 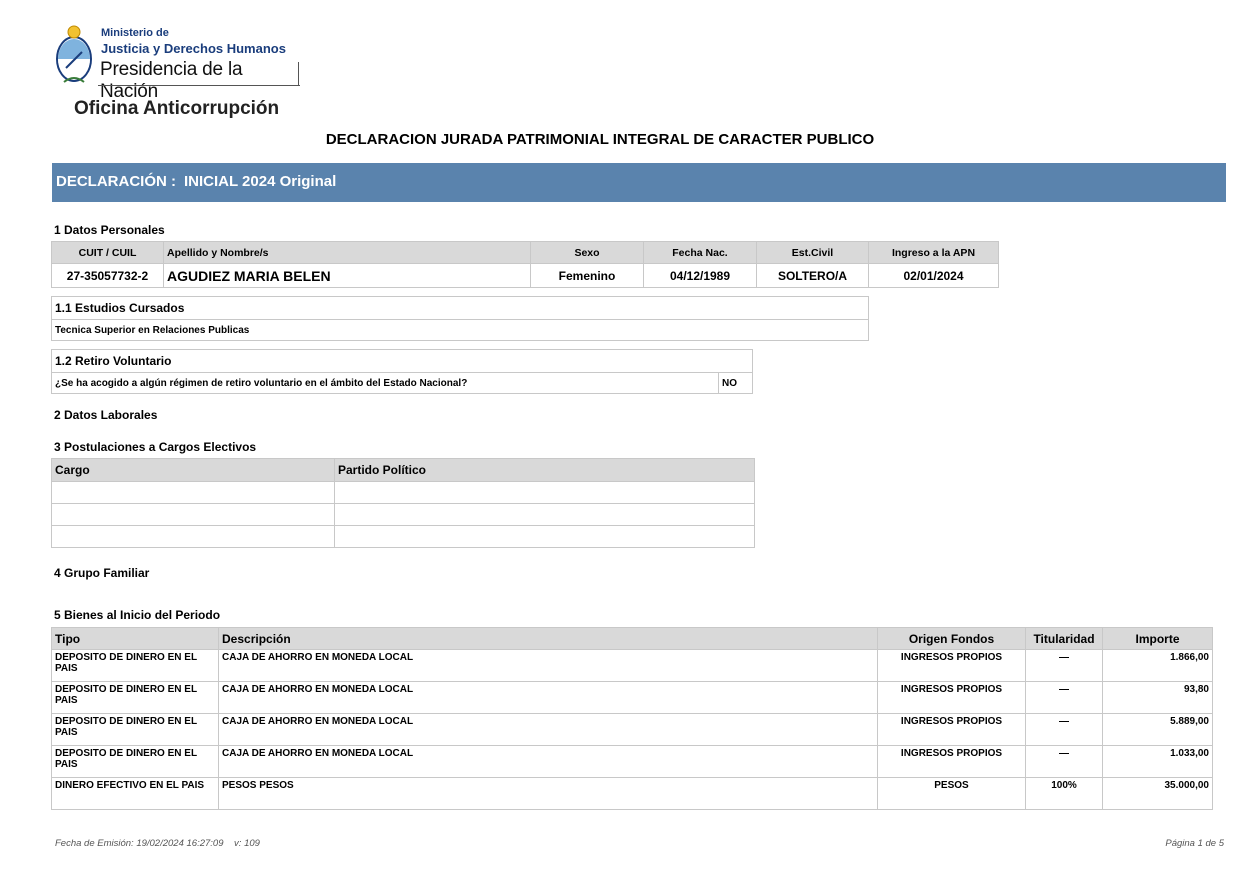 I want to click on cuit-value: 27-35057732-2, so click(x=107, y=275).